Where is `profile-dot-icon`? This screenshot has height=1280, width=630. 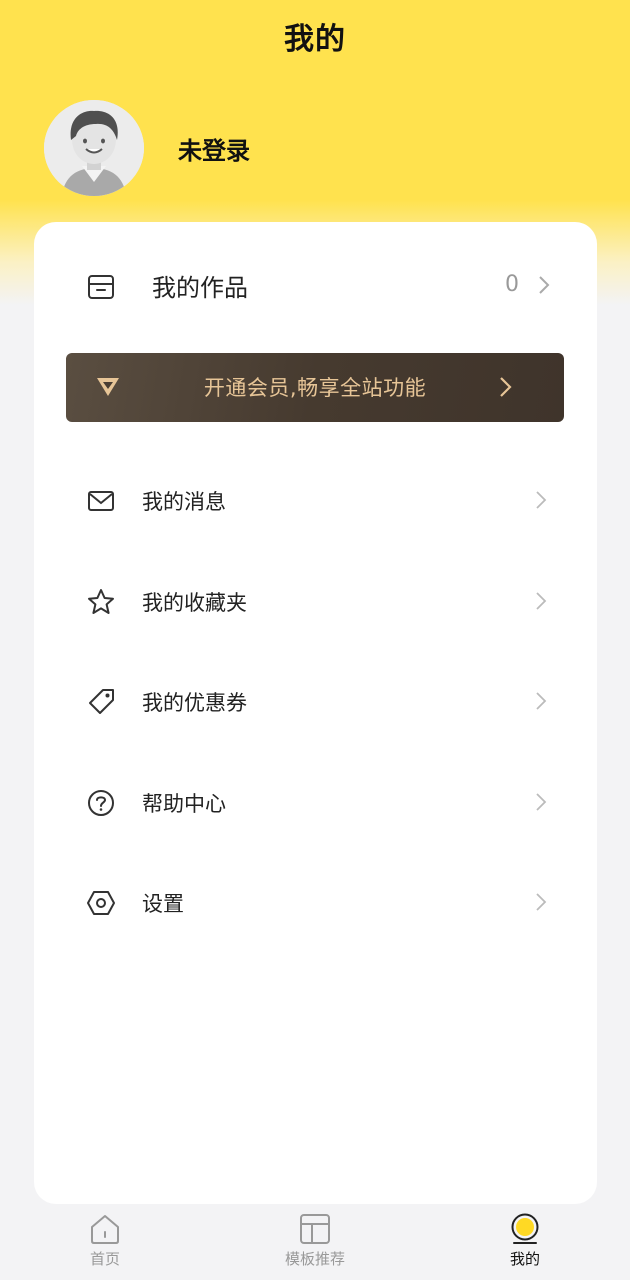
profile-dot-icon is located at coordinates (525, 1228).